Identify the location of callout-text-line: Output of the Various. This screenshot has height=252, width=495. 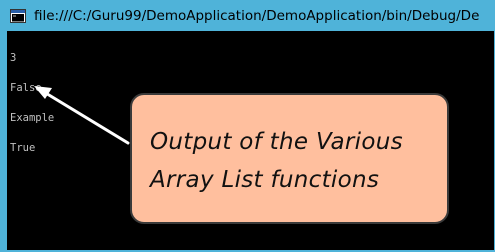
(276, 142).